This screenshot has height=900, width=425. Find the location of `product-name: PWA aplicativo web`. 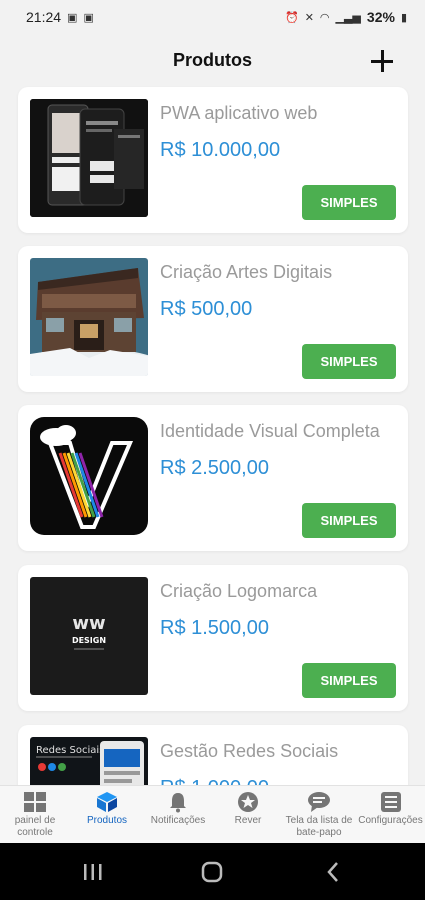

product-name: PWA aplicativo web is located at coordinates (239, 113).